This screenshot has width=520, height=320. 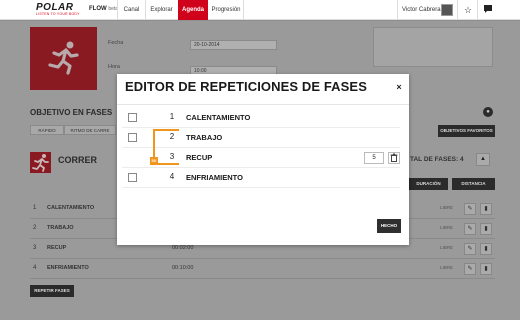 What do you see at coordinates (483, 159) in the screenshot?
I see `collapse-button: ▲` at bounding box center [483, 159].